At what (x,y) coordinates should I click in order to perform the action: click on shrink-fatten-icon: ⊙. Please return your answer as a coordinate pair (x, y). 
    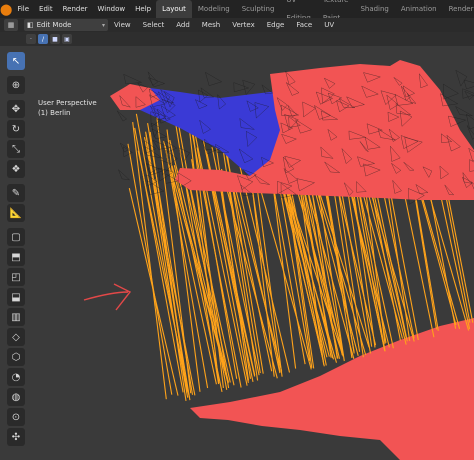
    Looking at the image, I should click on (16, 417).